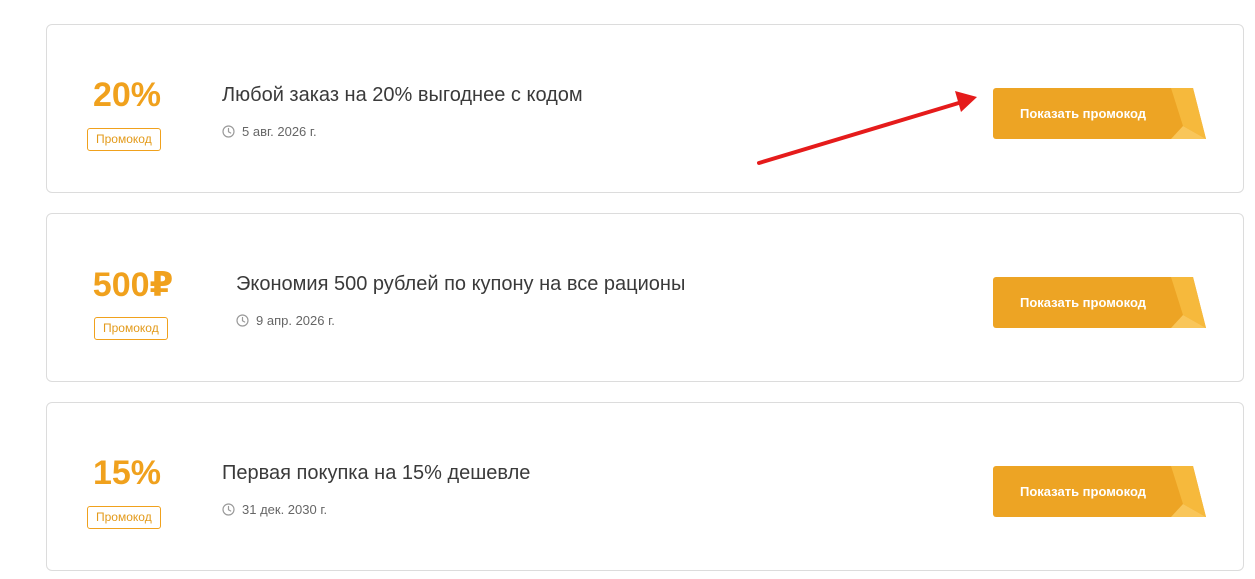  What do you see at coordinates (127, 473) in the screenshot?
I see `discount-value: 15%` at bounding box center [127, 473].